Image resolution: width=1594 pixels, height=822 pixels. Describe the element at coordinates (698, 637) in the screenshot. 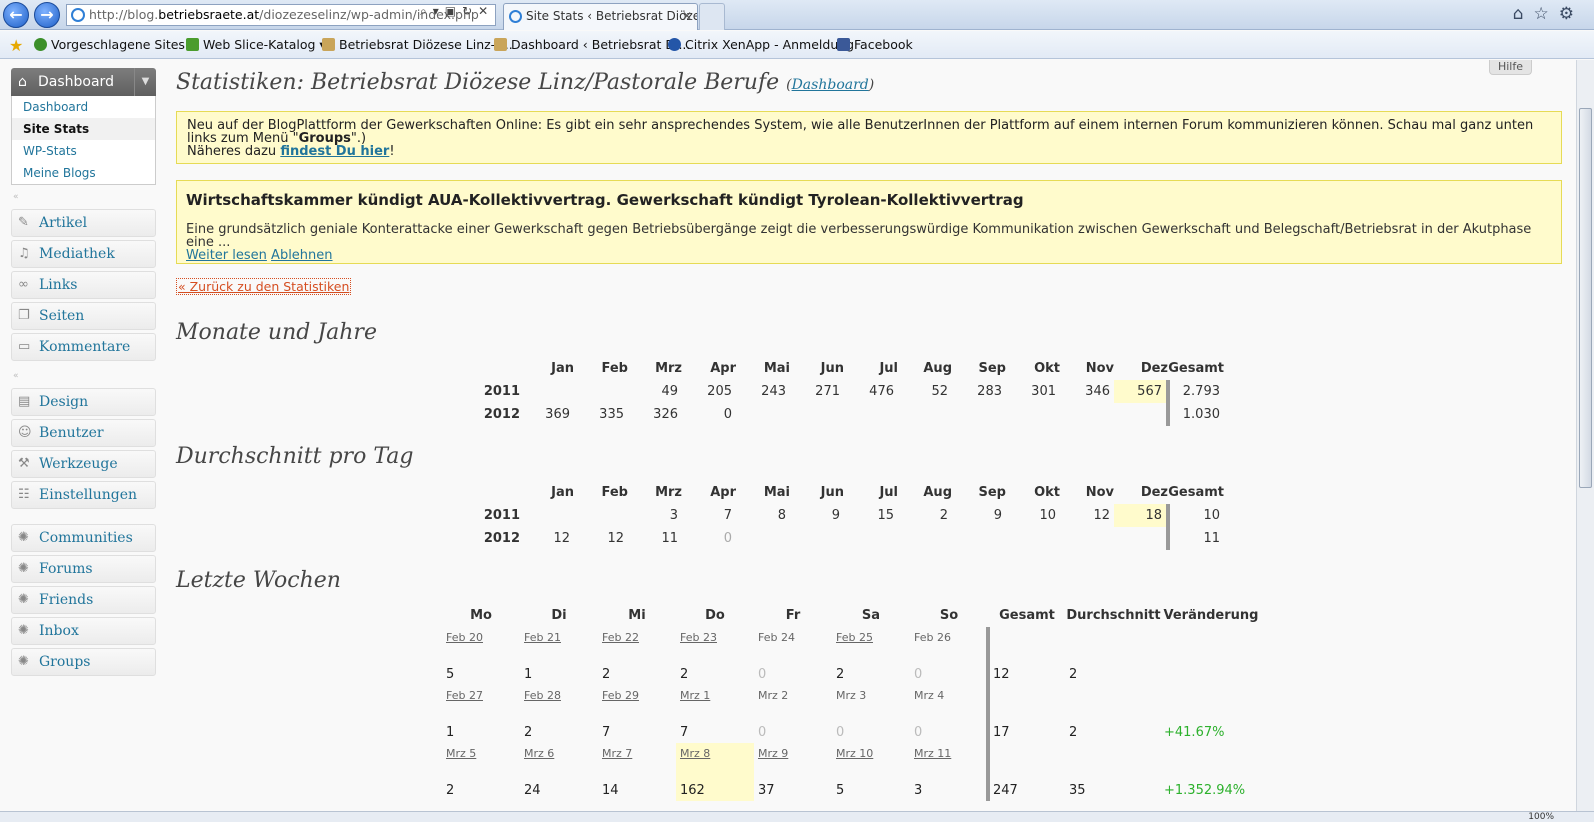

I see `day-date-link: Feb 23` at that location.